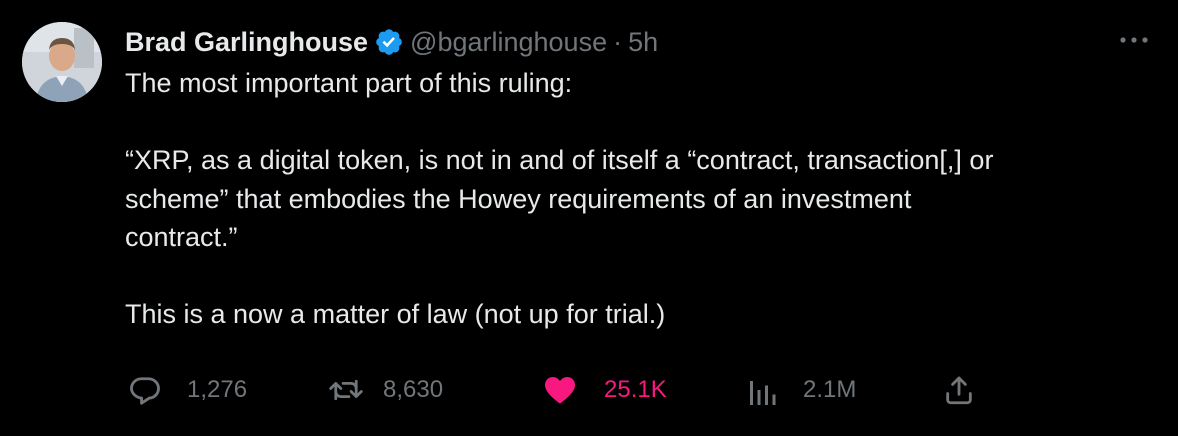 This screenshot has width=1178, height=436. I want to click on verified-badge-icon, so click(389, 42).